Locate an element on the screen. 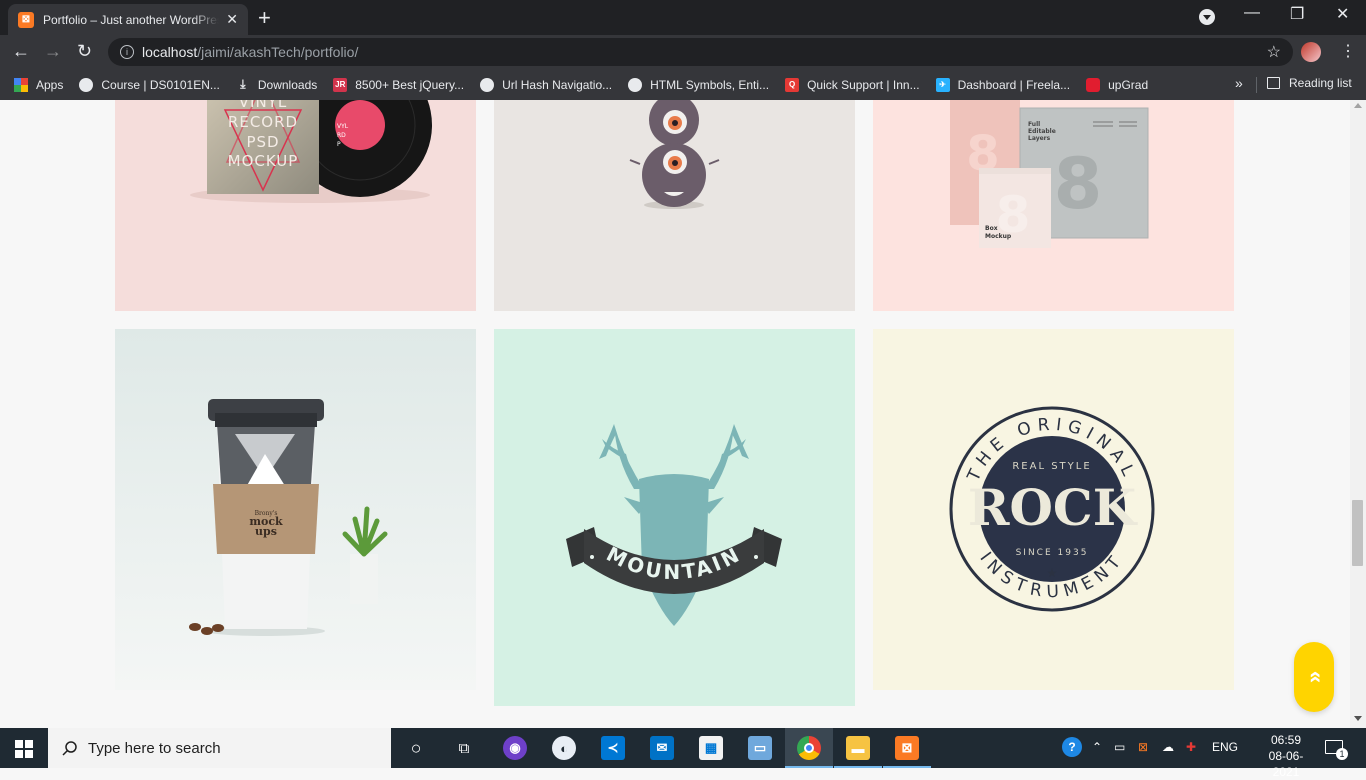  scroll-down-arrow-icon is located at coordinates (1358, 718).